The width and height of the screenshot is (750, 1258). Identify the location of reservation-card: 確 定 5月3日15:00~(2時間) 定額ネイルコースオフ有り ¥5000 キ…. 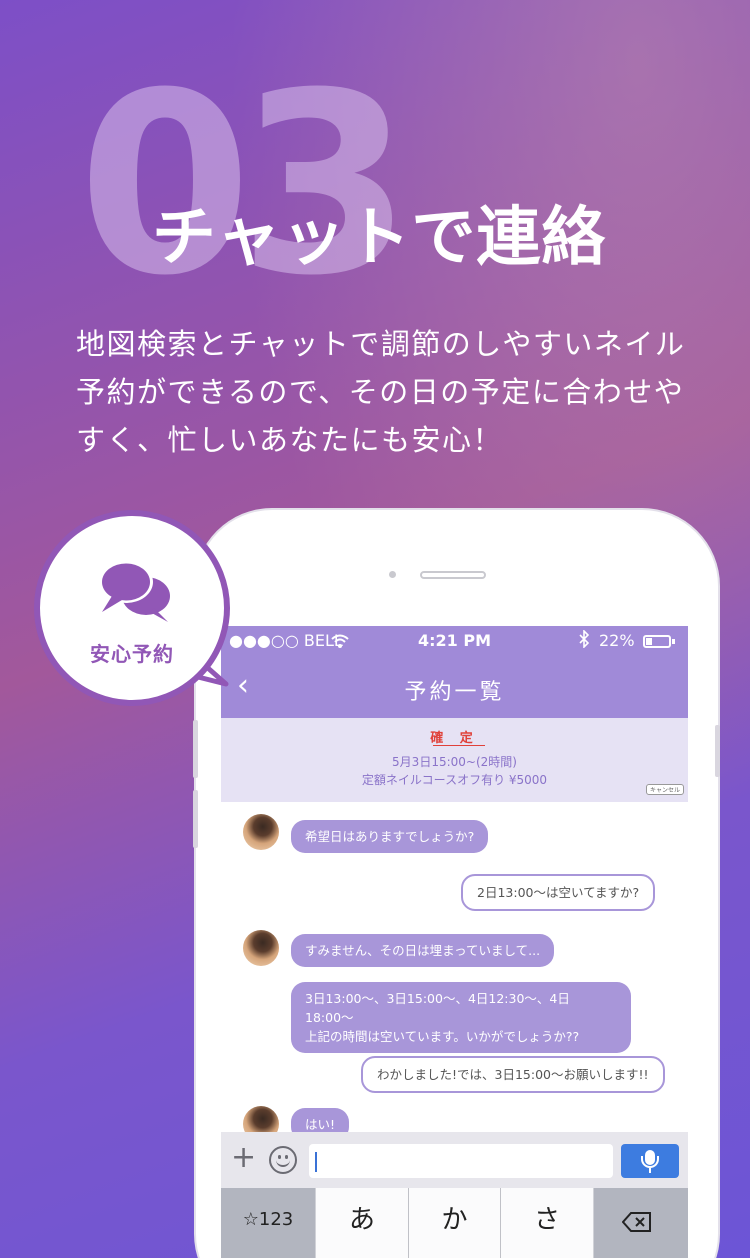
(454, 760).